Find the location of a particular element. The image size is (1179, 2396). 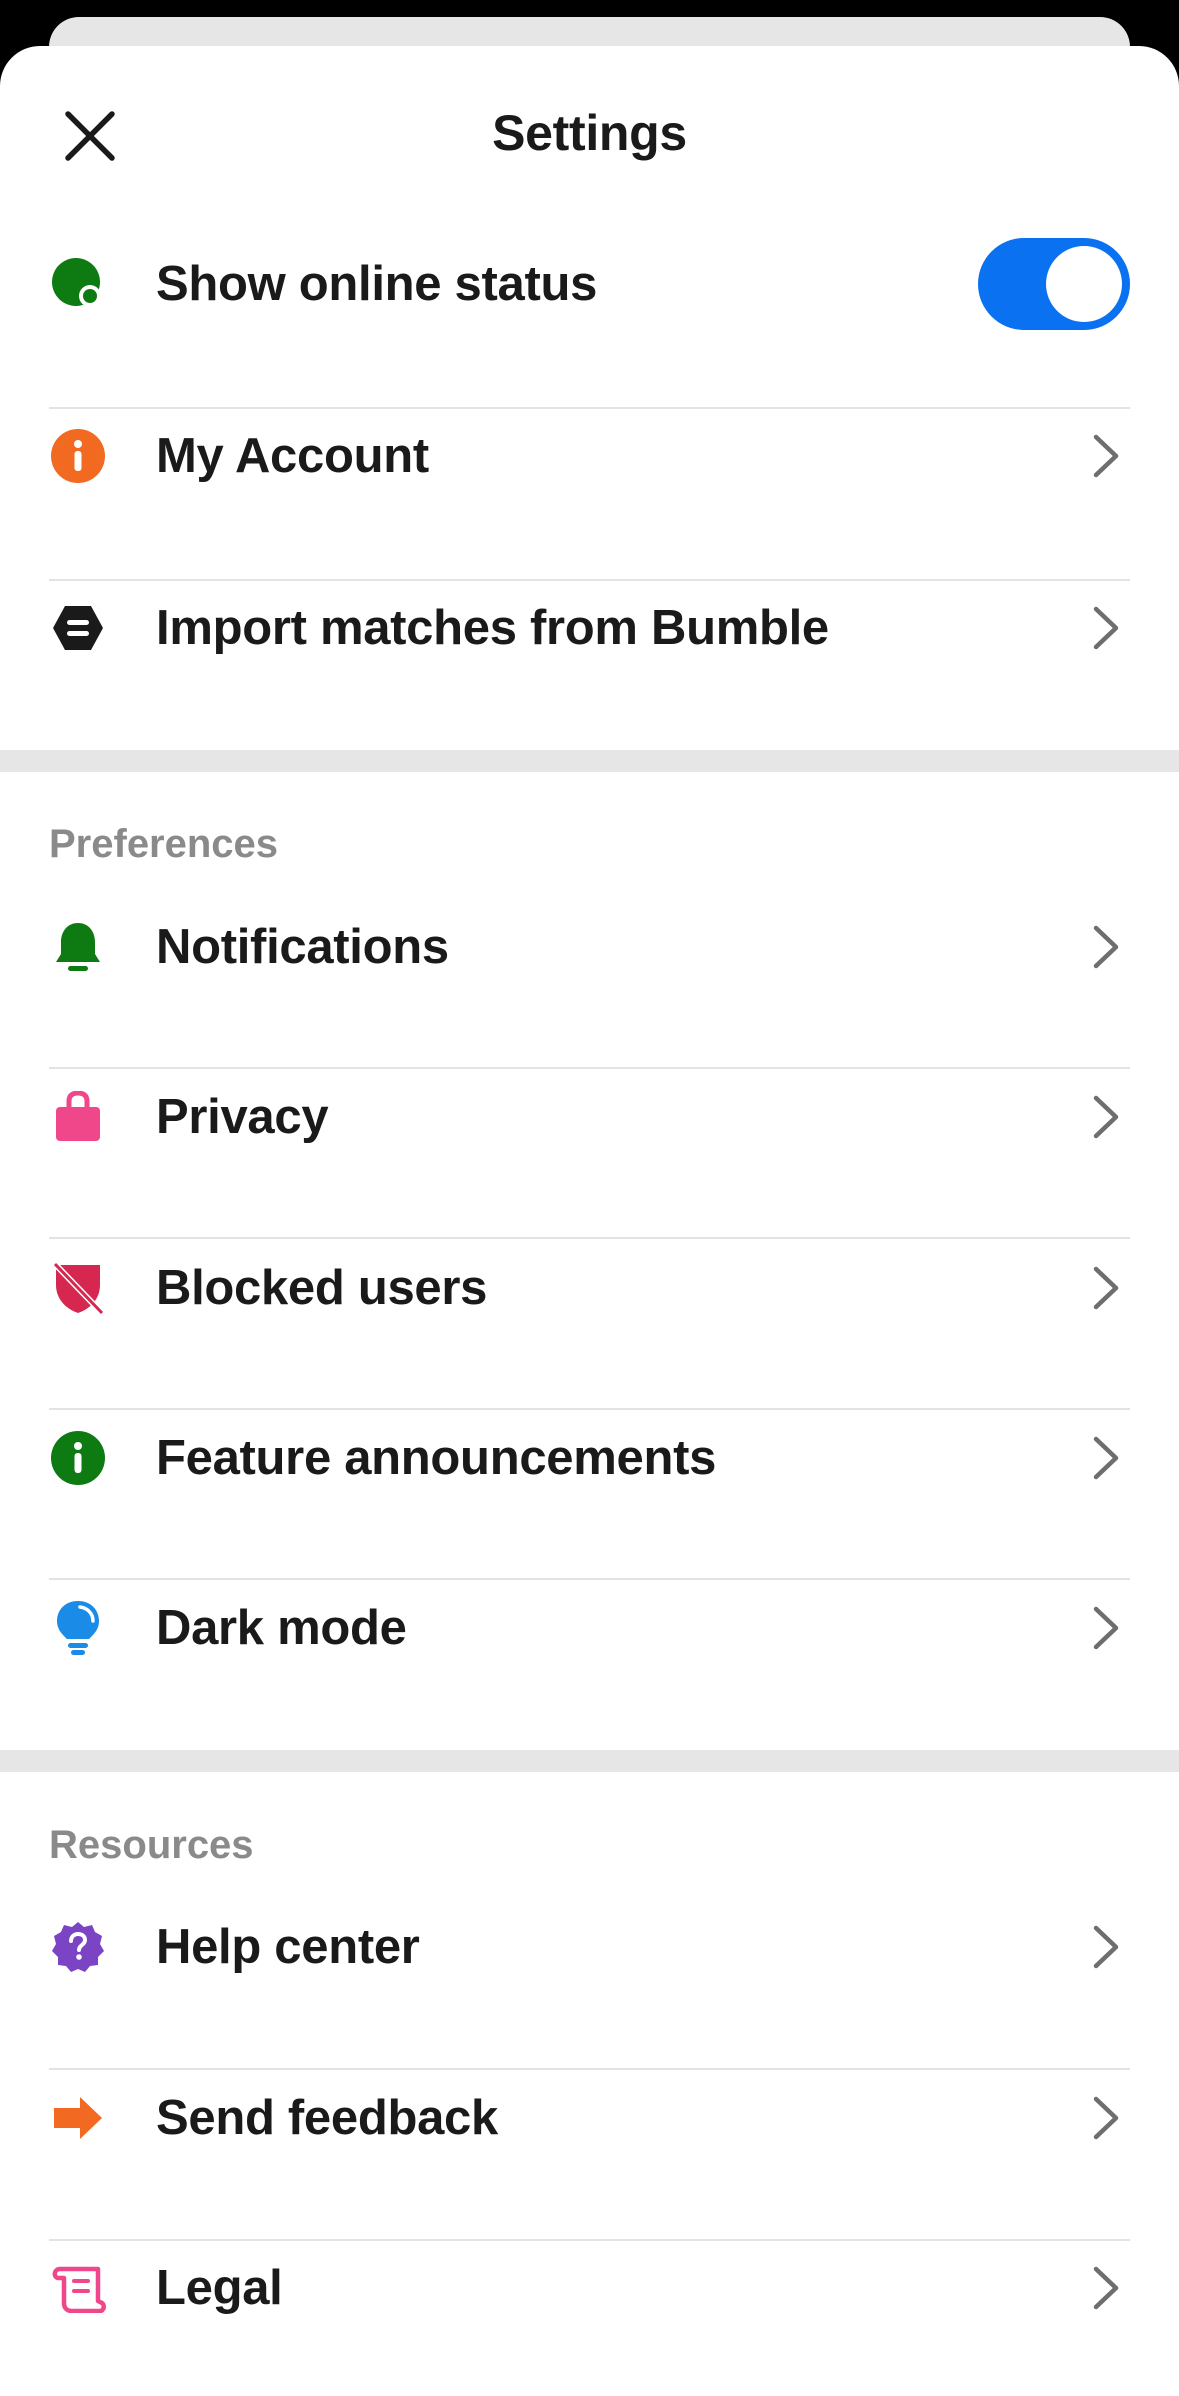

bumble-hexagon-icon is located at coordinates (78, 628).